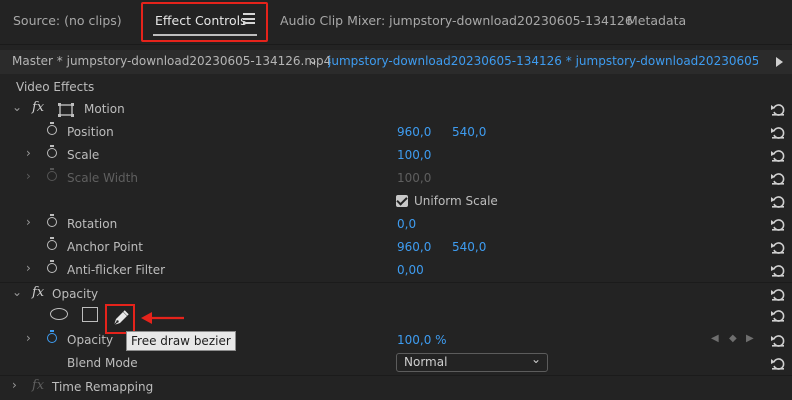 This screenshot has height=400, width=792. Describe the element at coordinates (414, 132) in the screenshot. I see `position-x-value: 960,0` at that location.